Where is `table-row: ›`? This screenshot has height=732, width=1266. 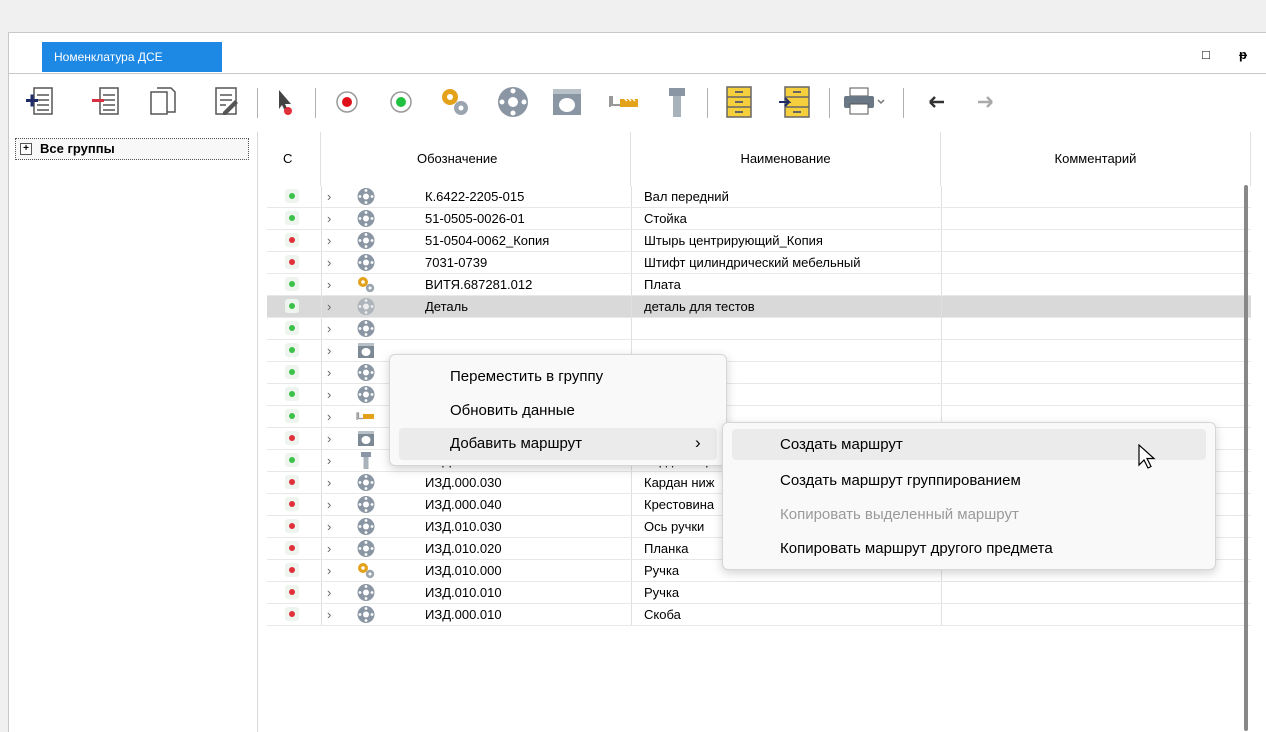 table-row: › is located at coordinates (759, 329).